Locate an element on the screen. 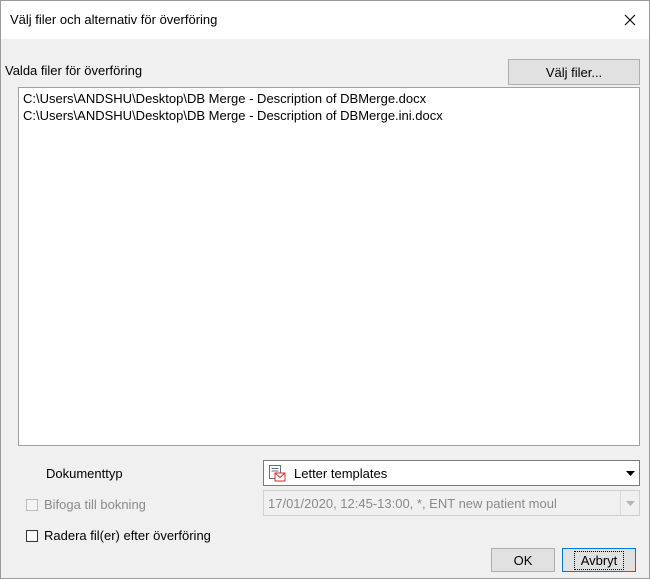 This screenshot has height=579, width=650. cancel-button-label: Avbryt is located at coordinates (599, 560).